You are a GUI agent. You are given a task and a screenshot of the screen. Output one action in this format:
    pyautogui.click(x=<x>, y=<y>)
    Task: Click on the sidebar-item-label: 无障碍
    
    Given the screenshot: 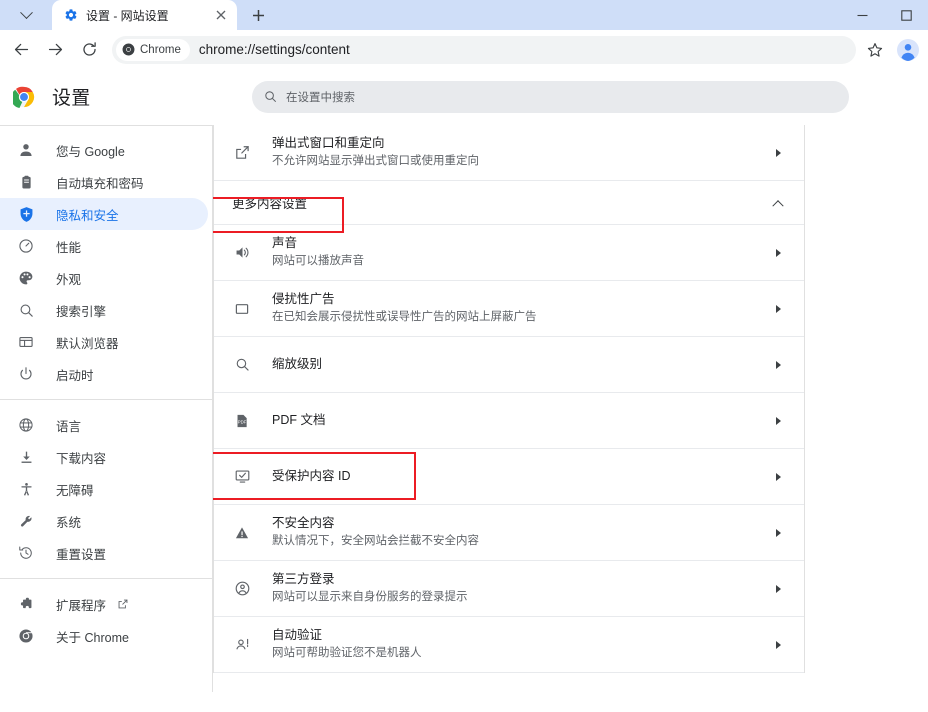 What is the action you would take?
    pyautogui.click(x=75, y=490)
    